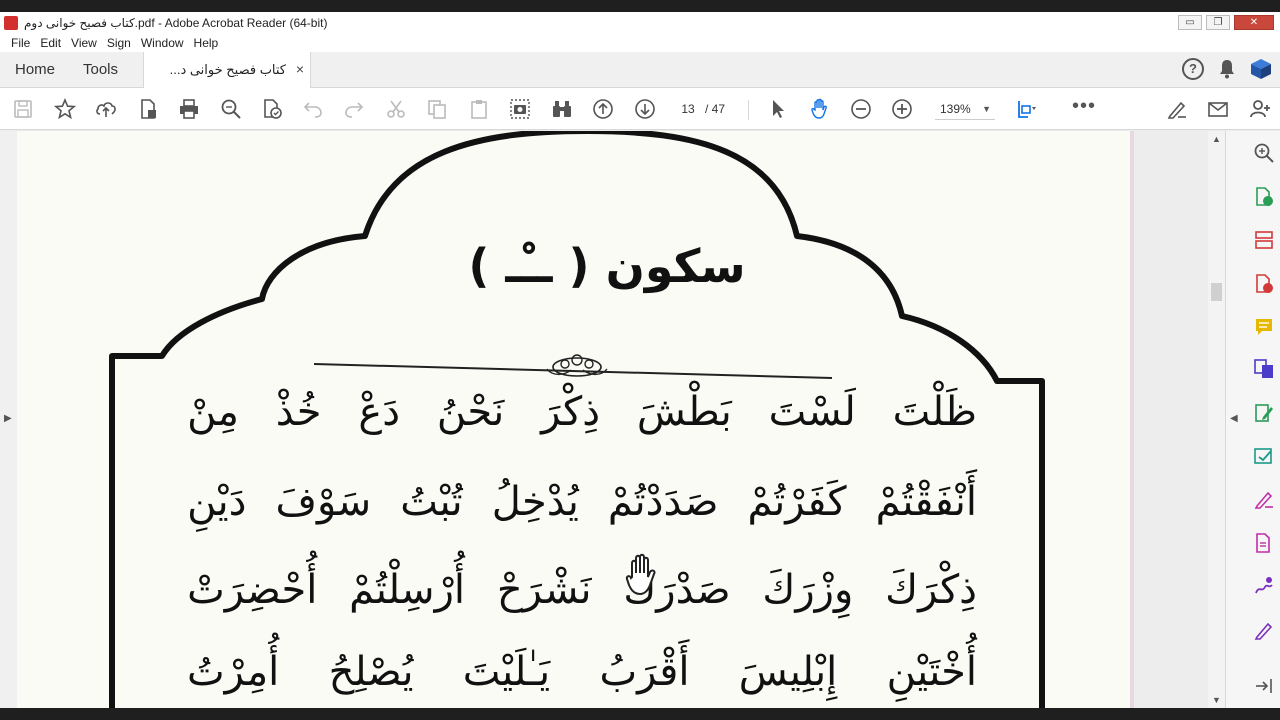 This screenshot has width=1280, height=720. I want to click on find-text-icon, so click(231, 109).